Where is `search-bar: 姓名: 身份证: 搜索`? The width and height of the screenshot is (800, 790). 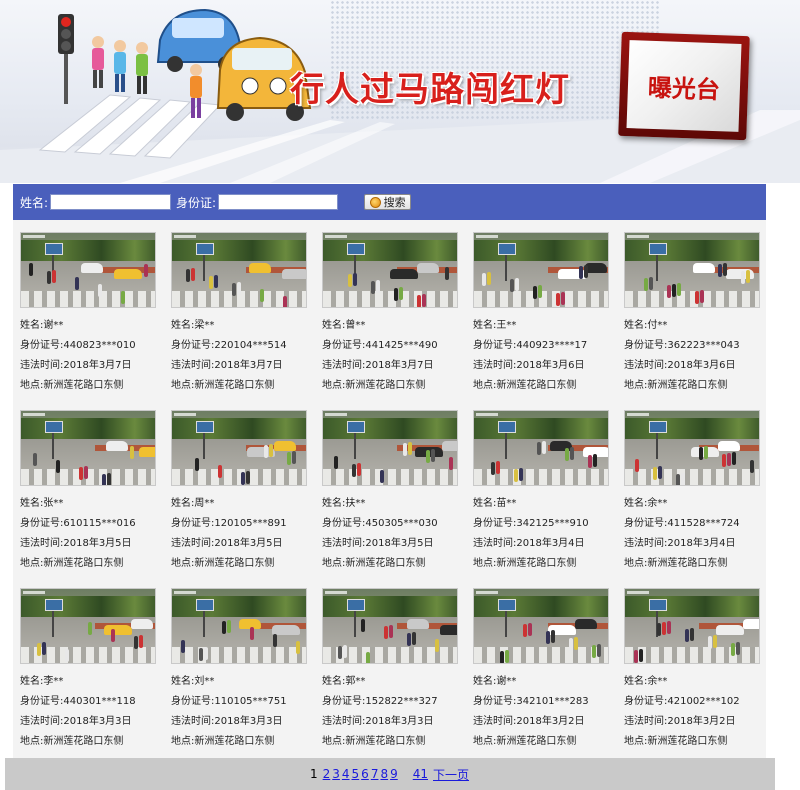
search-bar: 姓名: 身份证: 搜索 is located at coordinates (389, 202).